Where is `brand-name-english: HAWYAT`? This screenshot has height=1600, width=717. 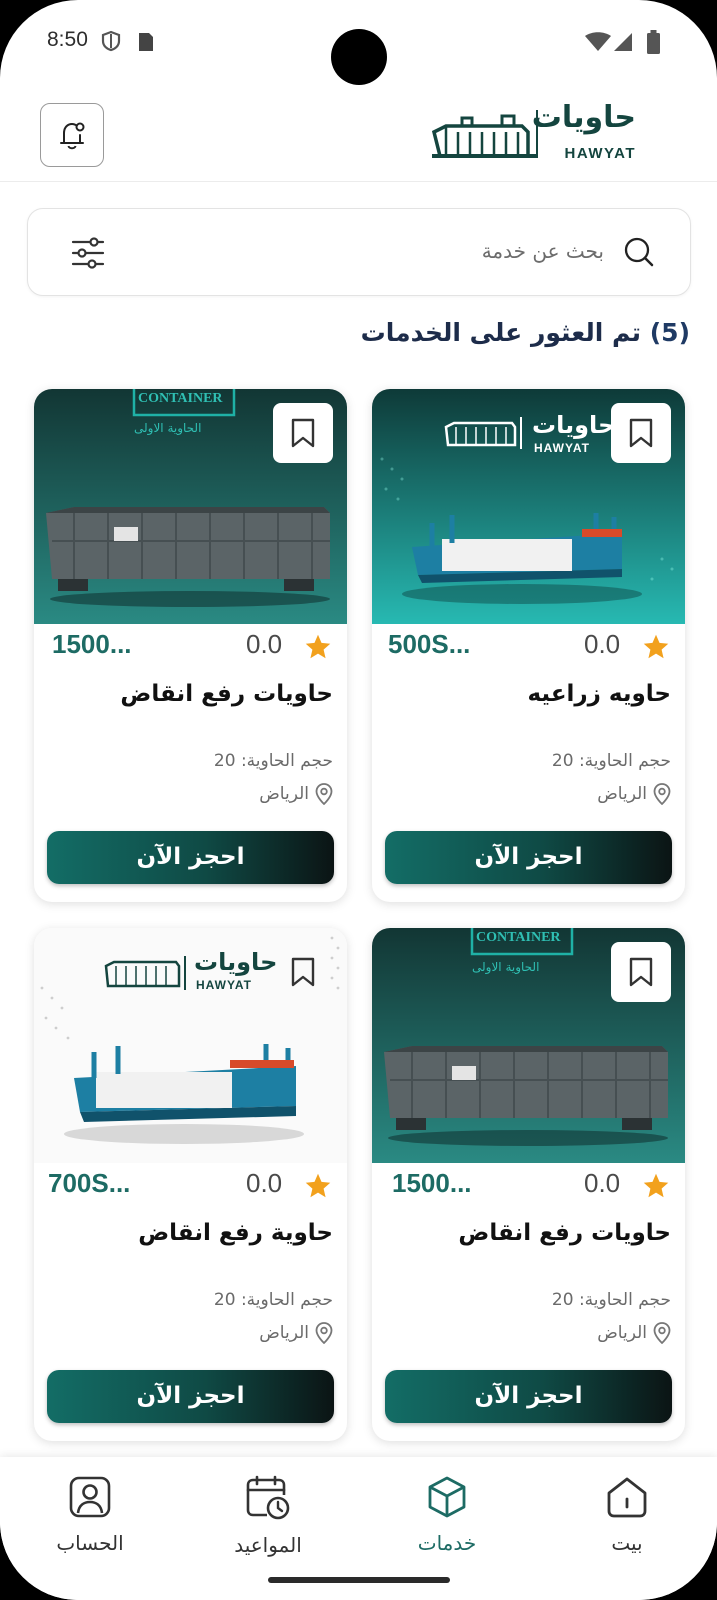 brand-name-english: HAWYAT is located at coordinates (600, 153).